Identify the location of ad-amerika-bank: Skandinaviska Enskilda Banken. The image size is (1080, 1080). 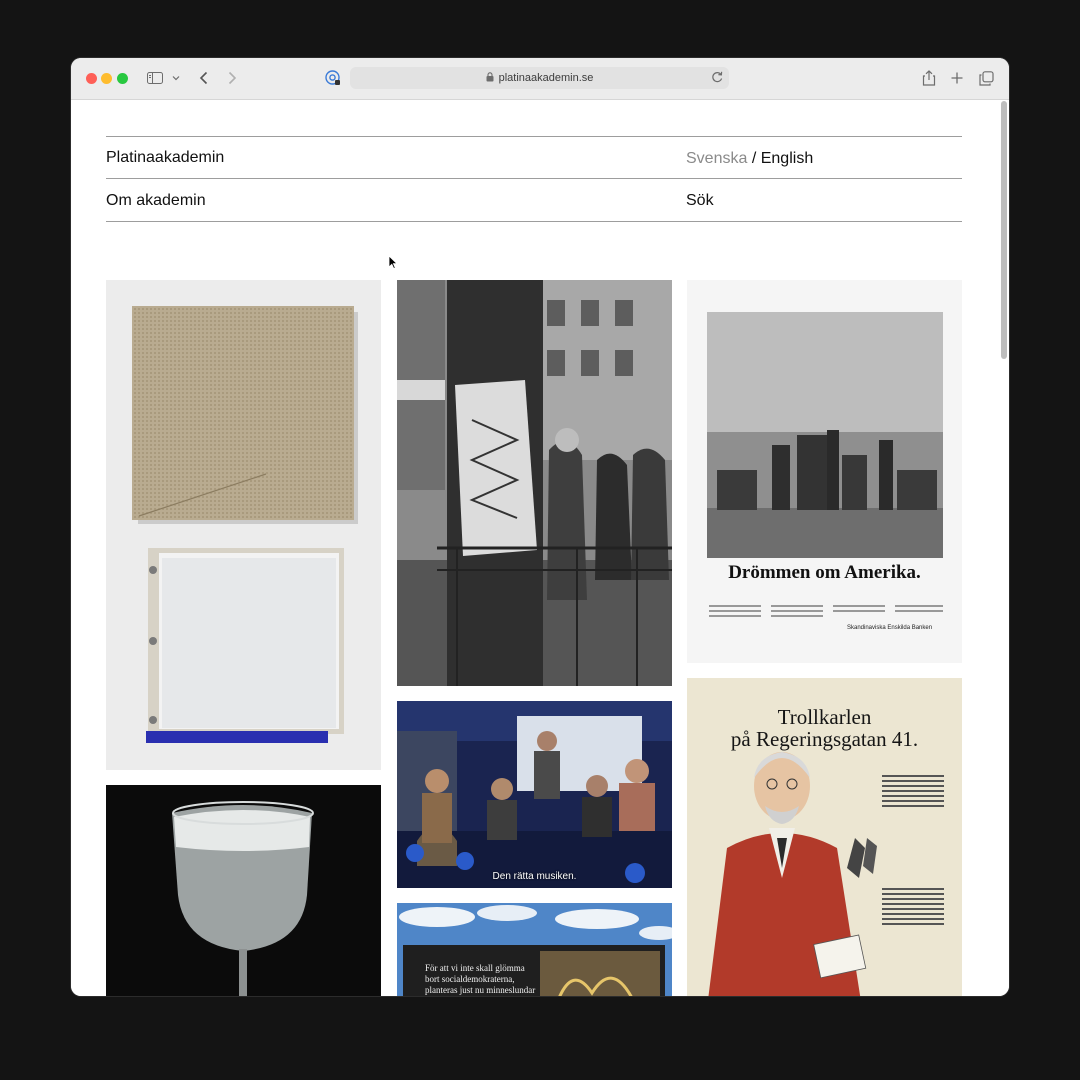
(890, 628).